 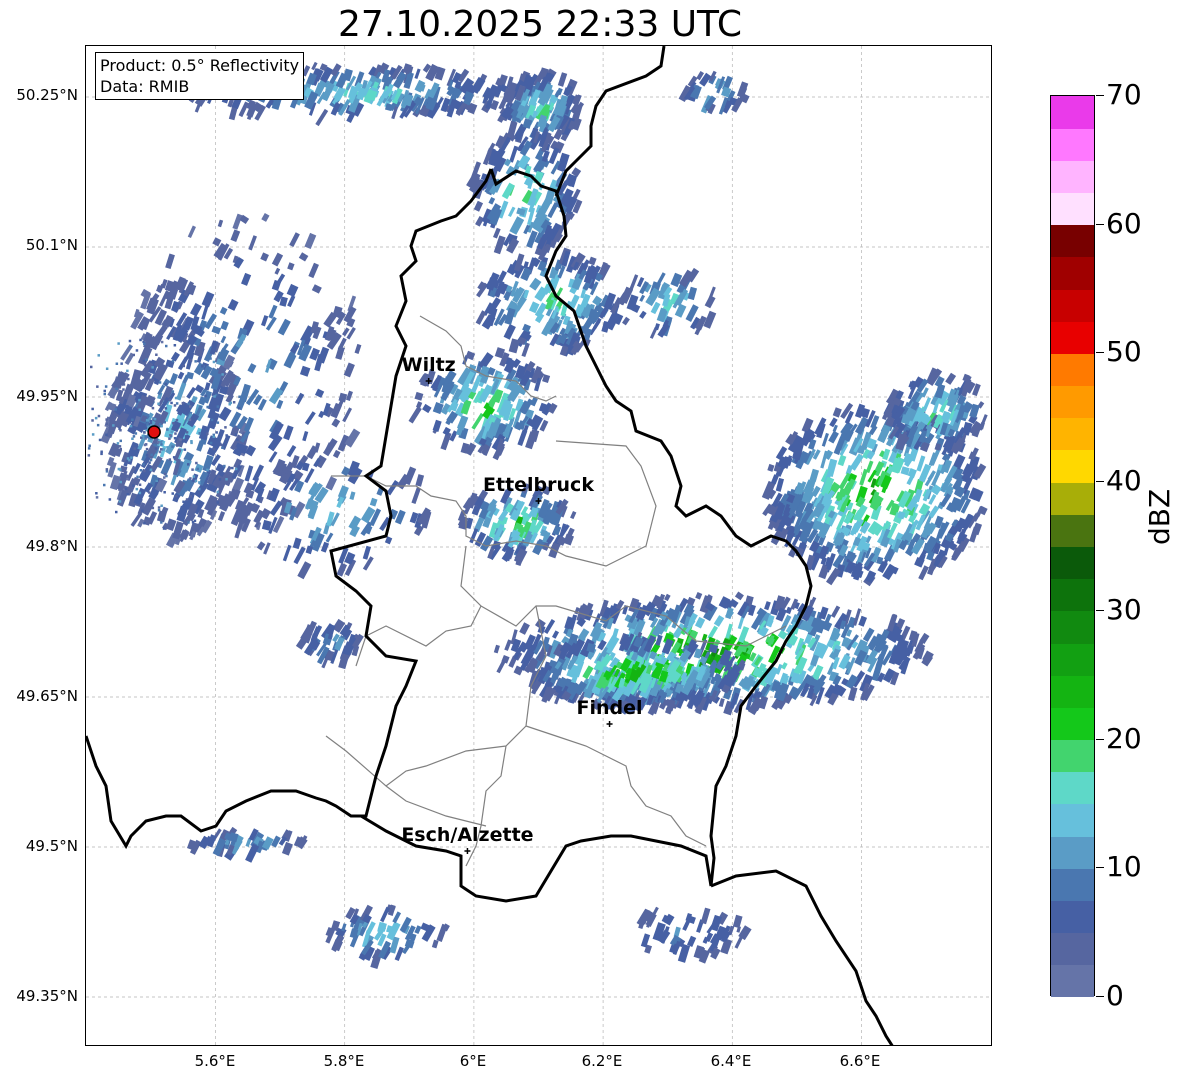 What do you see at coordinates (1124, 867) in the screenshot?
I see `colorbar-tick-label: 10` at bounding box center [1124, 867].